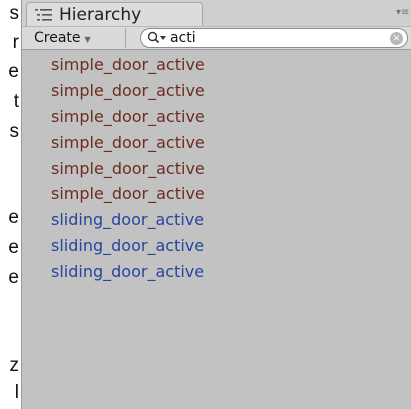 This screenshot has height=409, width=411. I want to click on background-char: z, so click(14, 365).